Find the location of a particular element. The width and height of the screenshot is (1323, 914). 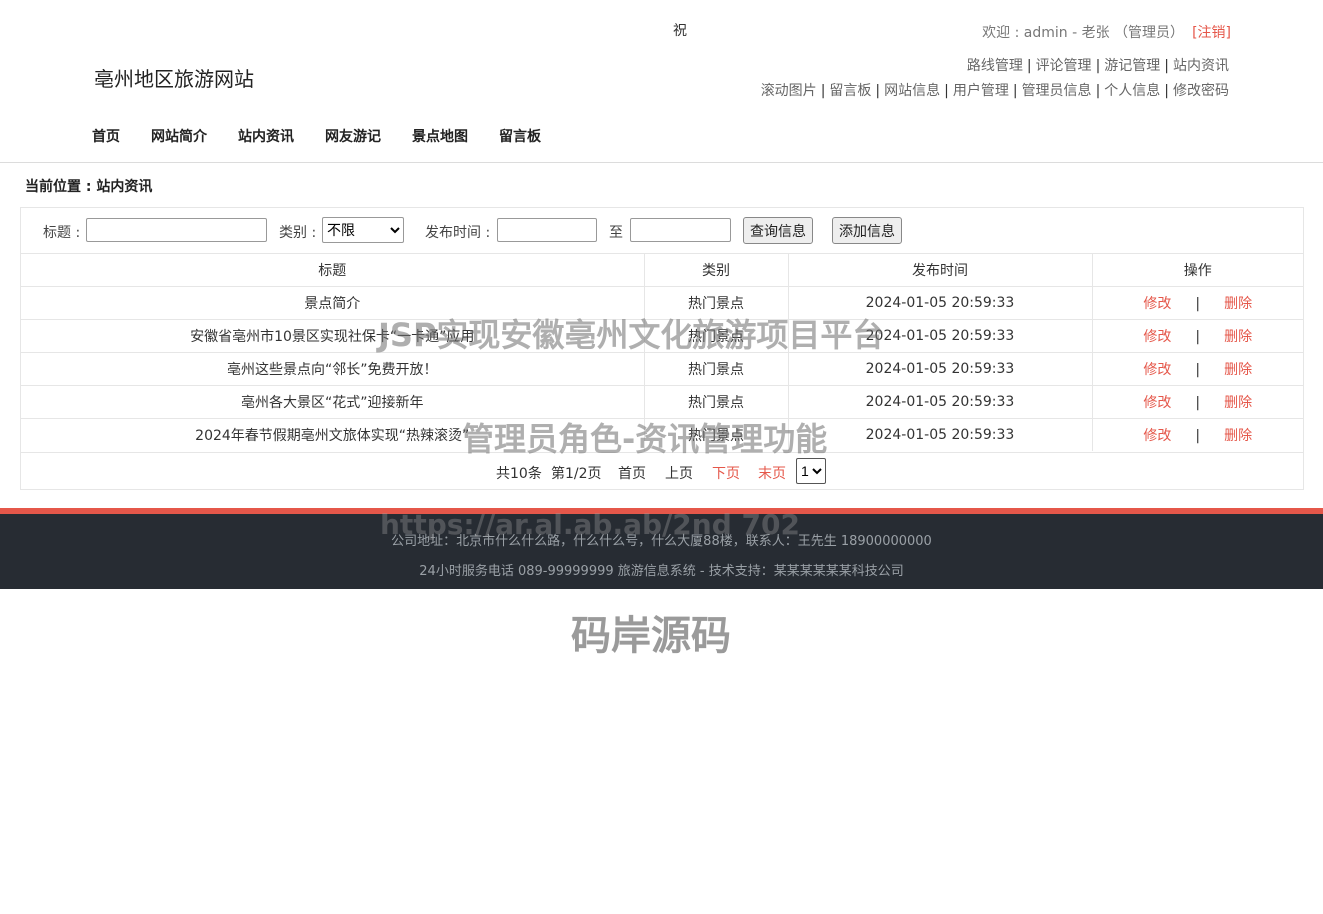

welcome-bar: 欢迎 : admin - 老张 （管理员） [注销] is located at coordinates (1106, 32).